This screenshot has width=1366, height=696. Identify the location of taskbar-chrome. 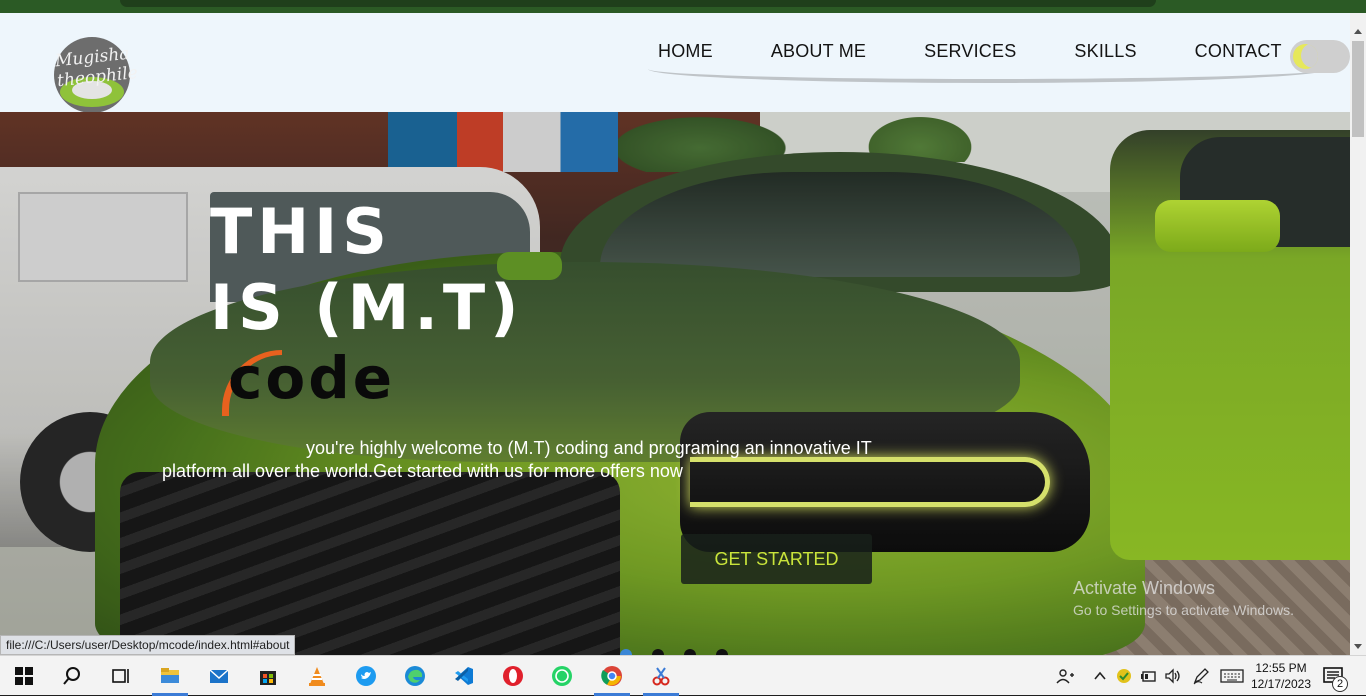
(612, 676).